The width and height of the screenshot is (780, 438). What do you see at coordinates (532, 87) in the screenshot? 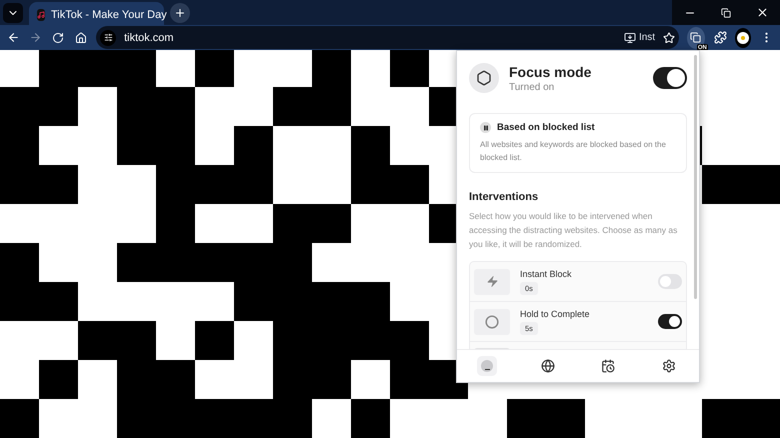
I see `status-text: Turned on` at bounding box center [532, 87].